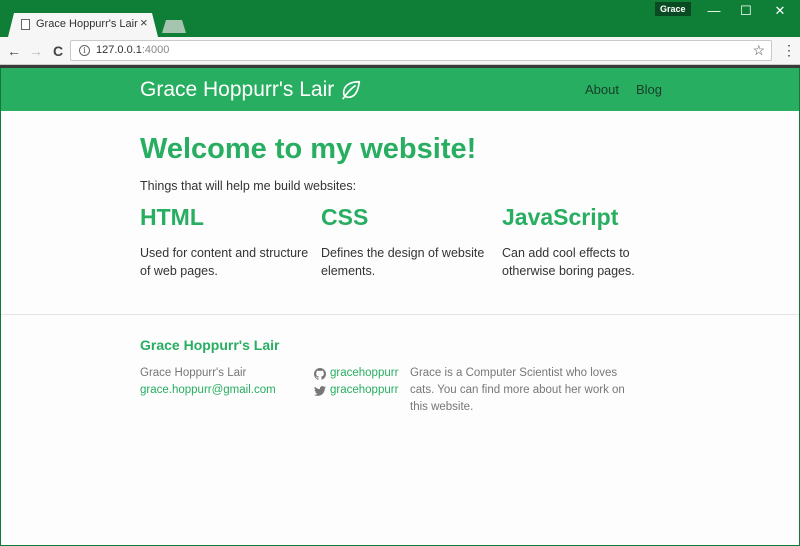  Describe the element at coordinates (133, 50) in the screenshot. I see `url-text: 127.0.0.1:4000` at that location.